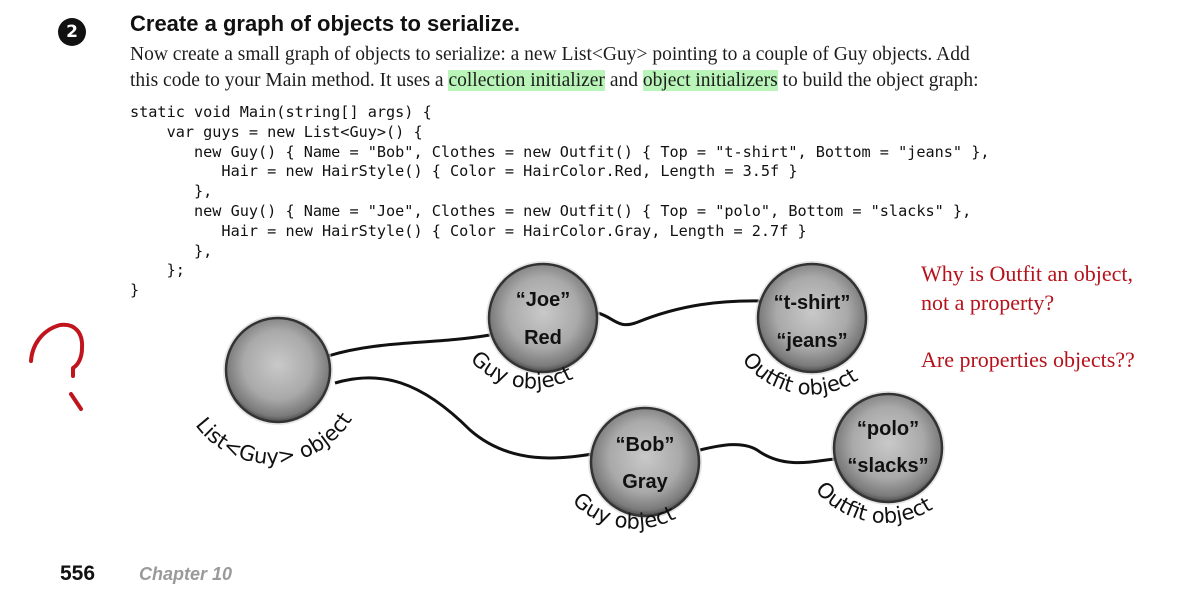  Describe the element at coordinates (543, 300) in the screenshot. I see `node-line: “Joe”` at that location.